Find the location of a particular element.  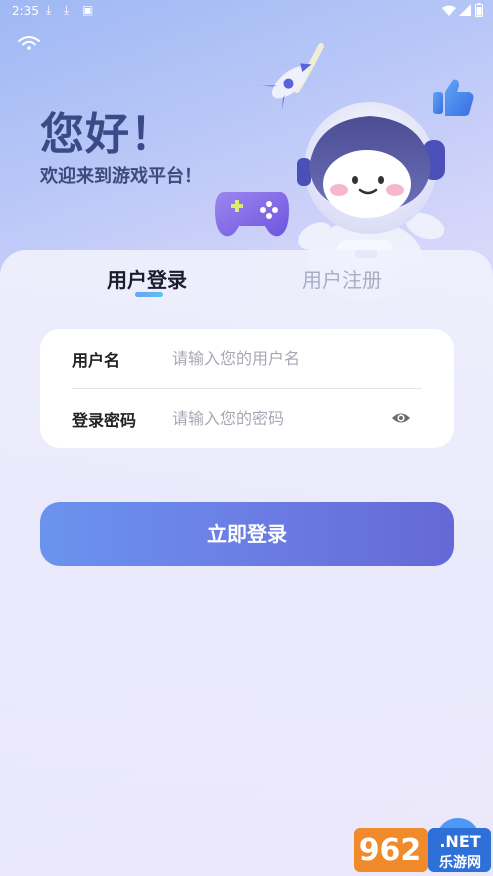

greeting-title: 您好！ is located at coordinates (107, 134).